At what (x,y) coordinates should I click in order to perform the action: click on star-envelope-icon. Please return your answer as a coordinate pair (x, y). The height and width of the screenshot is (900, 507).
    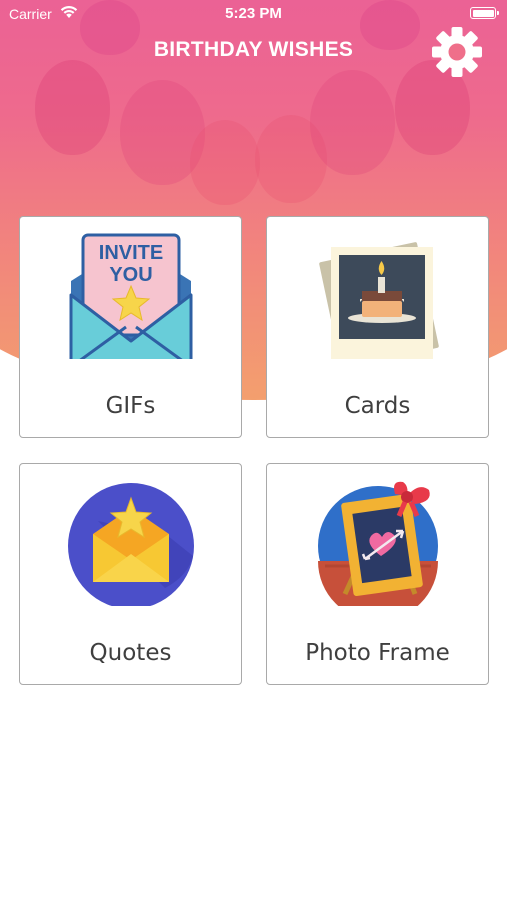
    Looking at the image, I should click on (131, 544).